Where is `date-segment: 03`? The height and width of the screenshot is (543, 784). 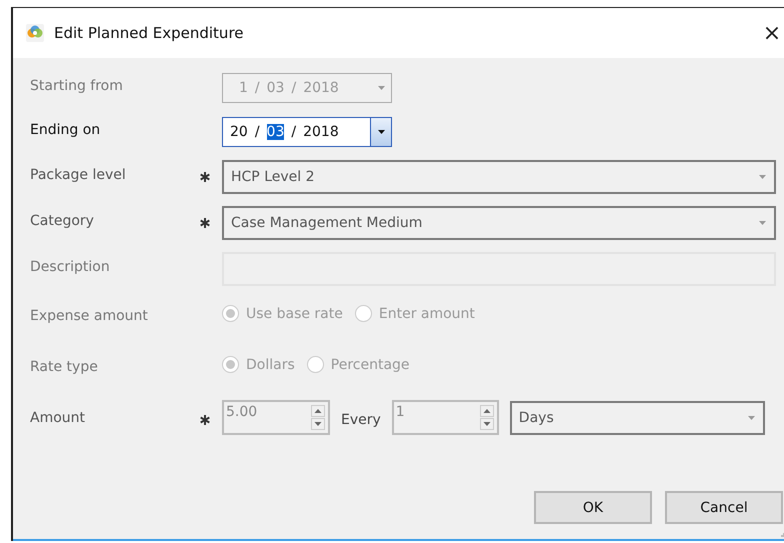 date-segment: 03 is located at coordinates (275, 132).